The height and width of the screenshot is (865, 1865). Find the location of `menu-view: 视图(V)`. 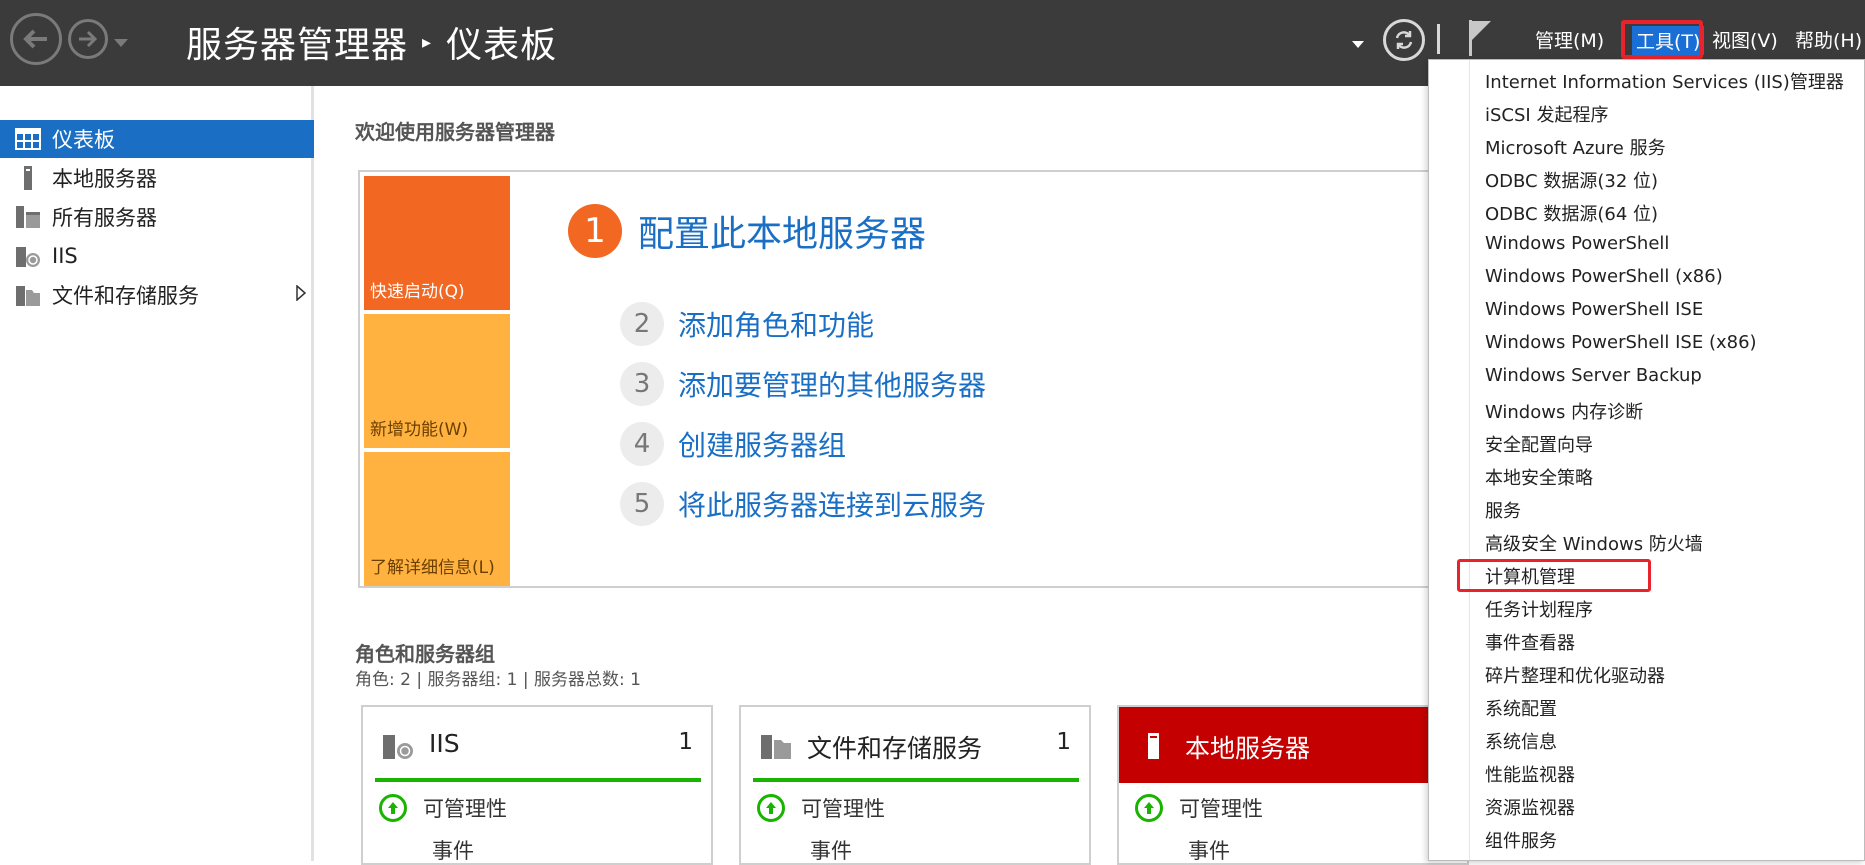

menu-view: 视图(V) is located at coordinates (1745, 39).